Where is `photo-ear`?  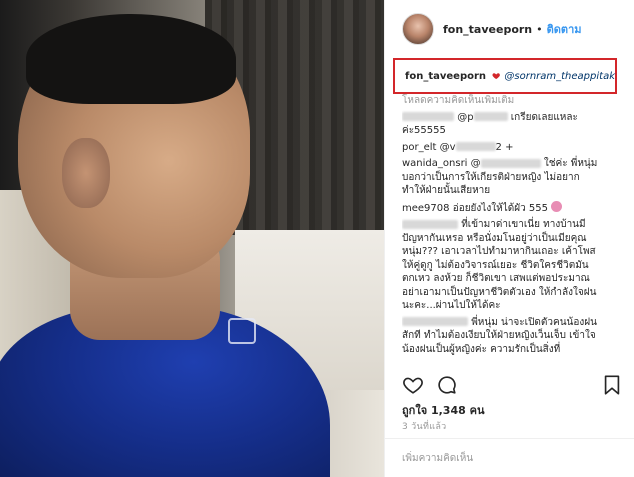 photo-ear is located at coordinates (86, 173).